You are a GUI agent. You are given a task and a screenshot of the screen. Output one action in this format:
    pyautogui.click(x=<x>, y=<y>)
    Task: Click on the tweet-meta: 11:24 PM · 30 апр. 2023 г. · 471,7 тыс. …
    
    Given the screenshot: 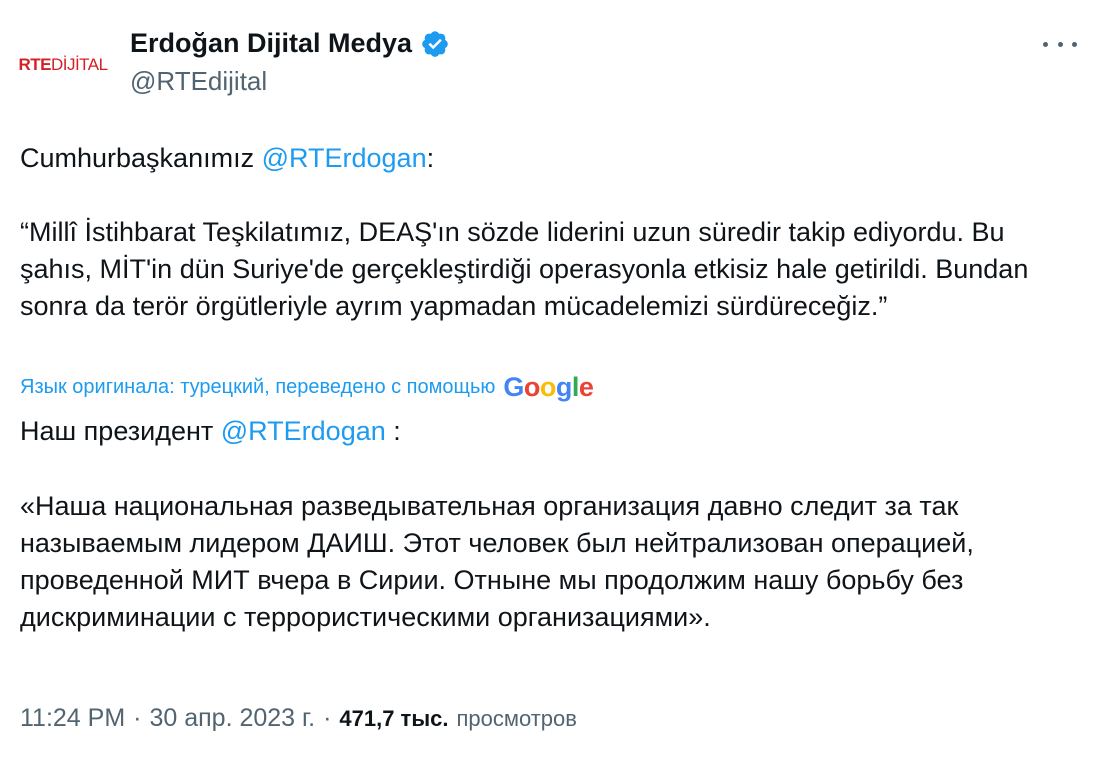 What is the action you would take?
    pyautogui.click(x=298, y=718)
    